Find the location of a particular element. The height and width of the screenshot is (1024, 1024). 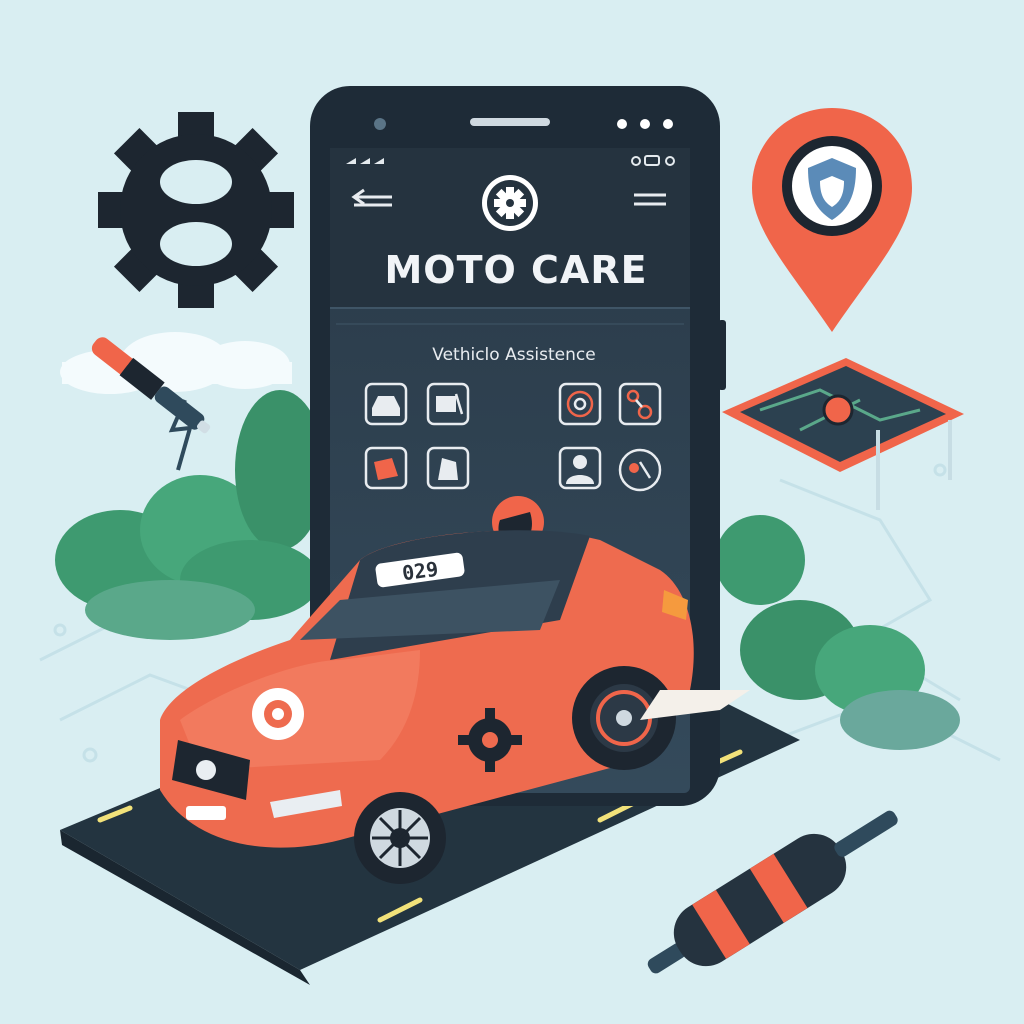

front-camera-icon is located at coordinates (380, 124).